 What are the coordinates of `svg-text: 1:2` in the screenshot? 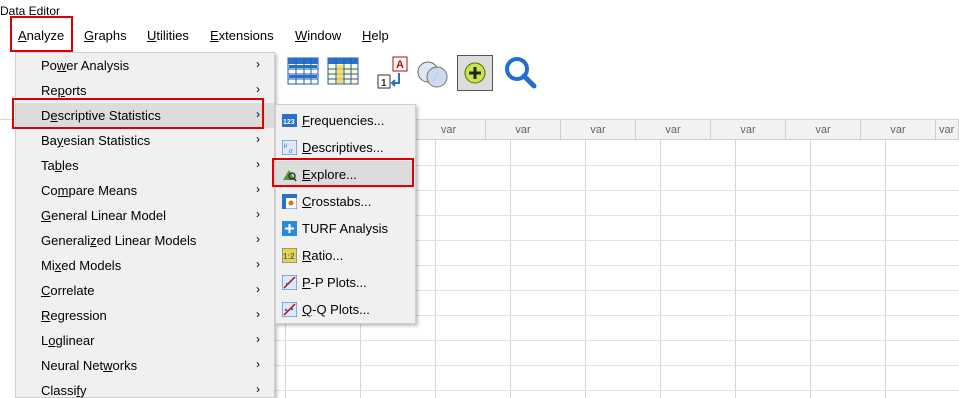 It's located at (289, 256).